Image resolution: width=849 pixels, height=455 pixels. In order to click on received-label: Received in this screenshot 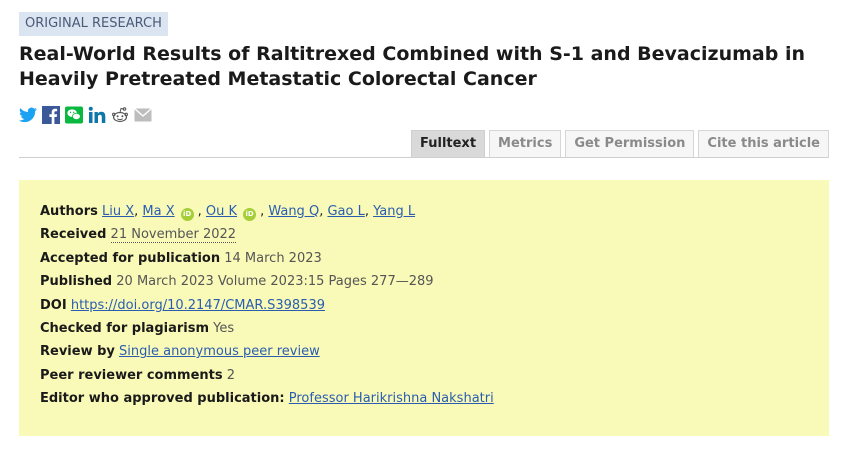, I will do `click(73, 235)`.